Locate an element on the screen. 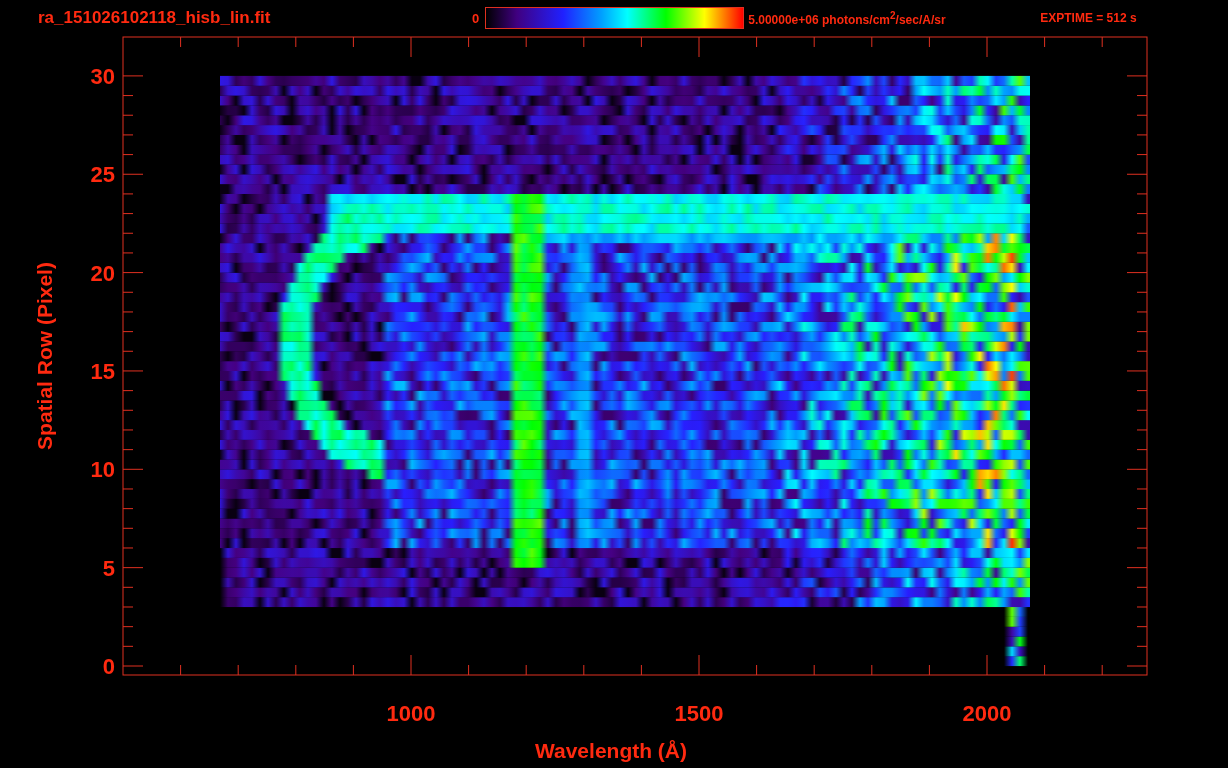  y-tick-label: 20 is located at coordinates (102, 273).